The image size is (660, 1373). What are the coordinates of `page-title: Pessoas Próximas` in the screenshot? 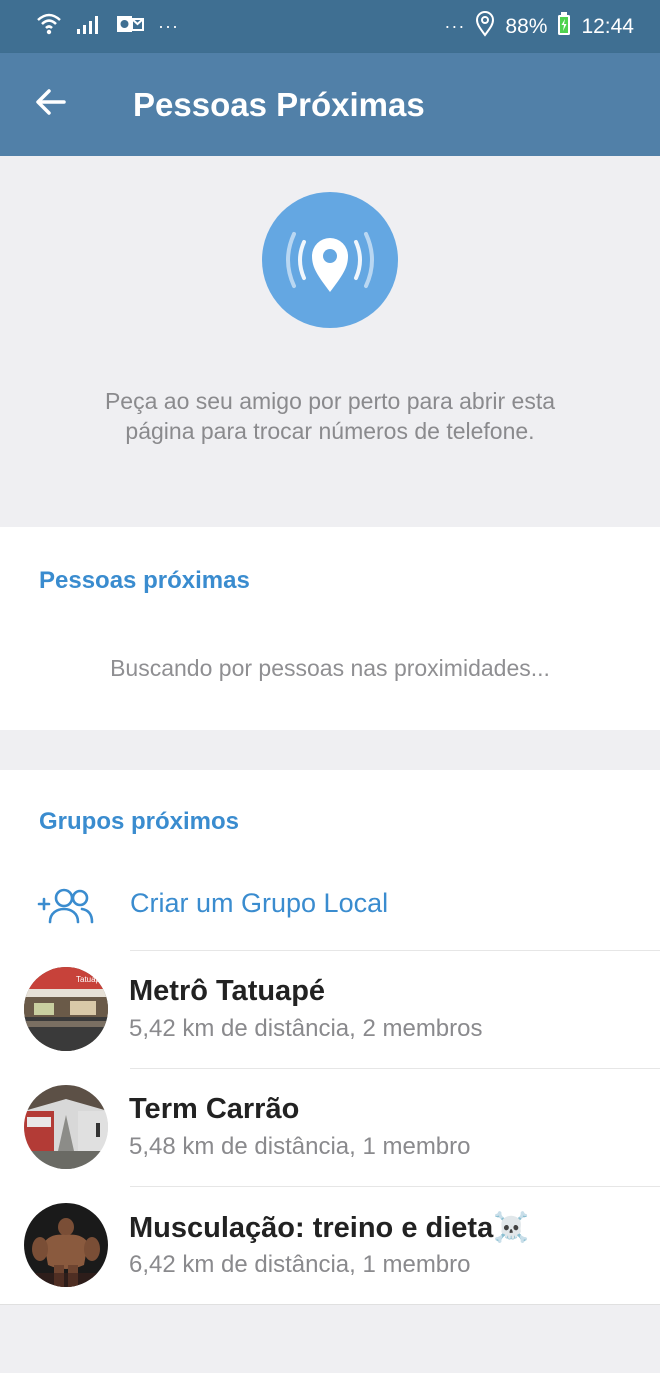 It's located at (279, 104).